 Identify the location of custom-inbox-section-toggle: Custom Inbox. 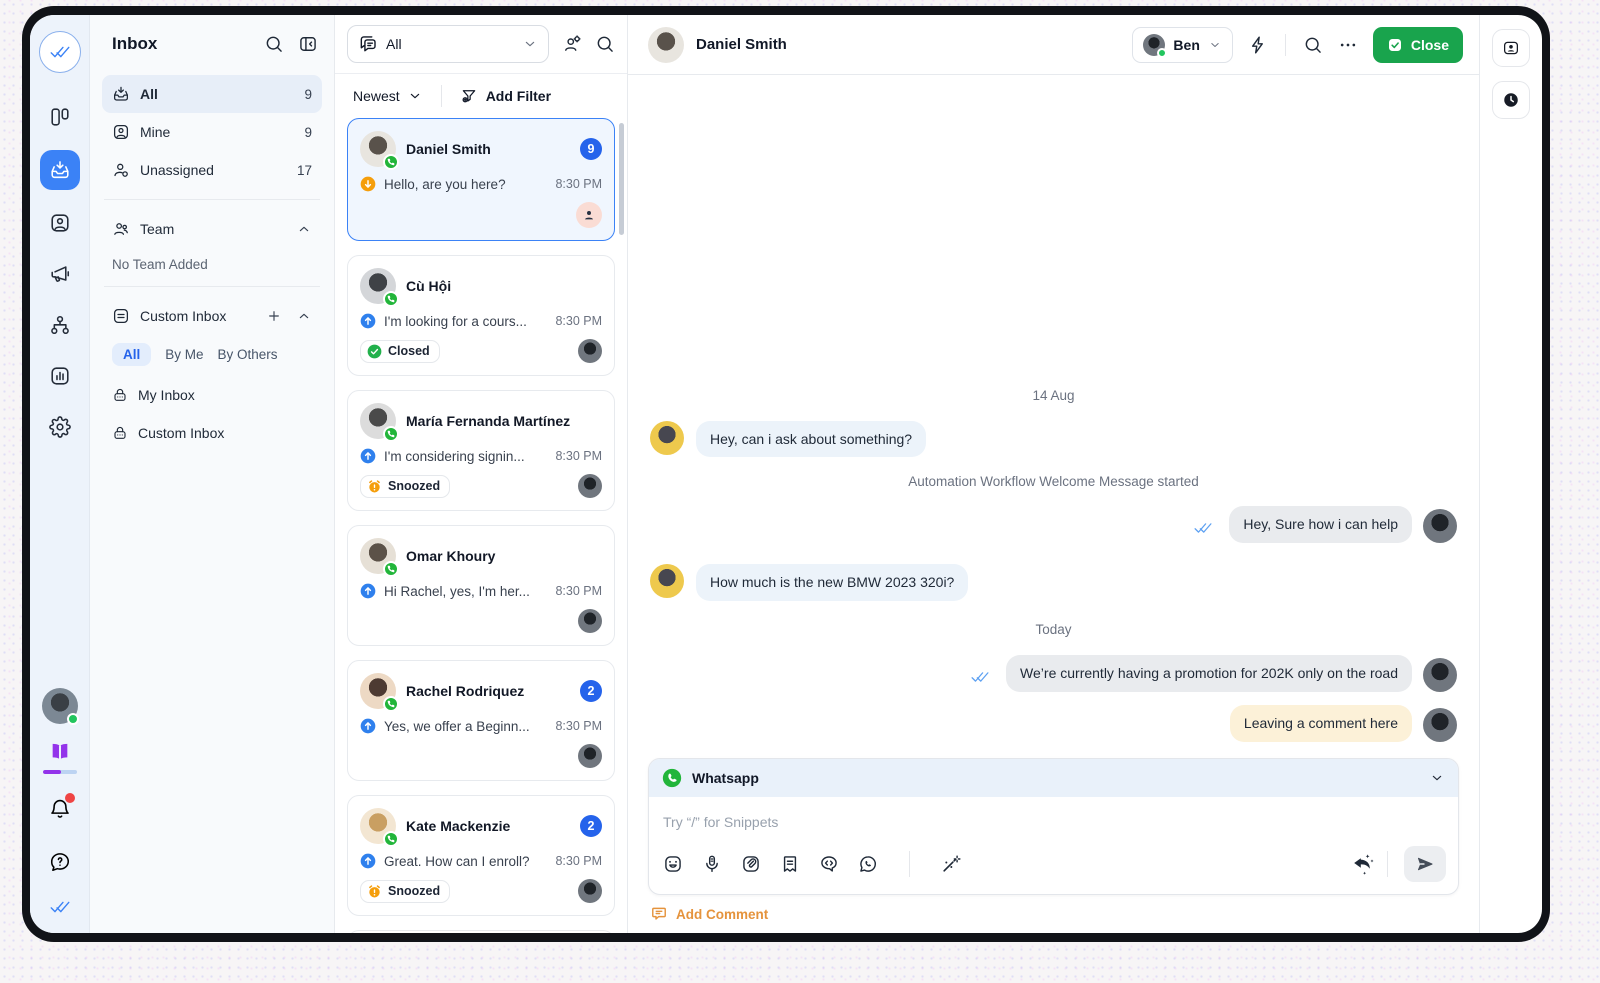
(212, 316).